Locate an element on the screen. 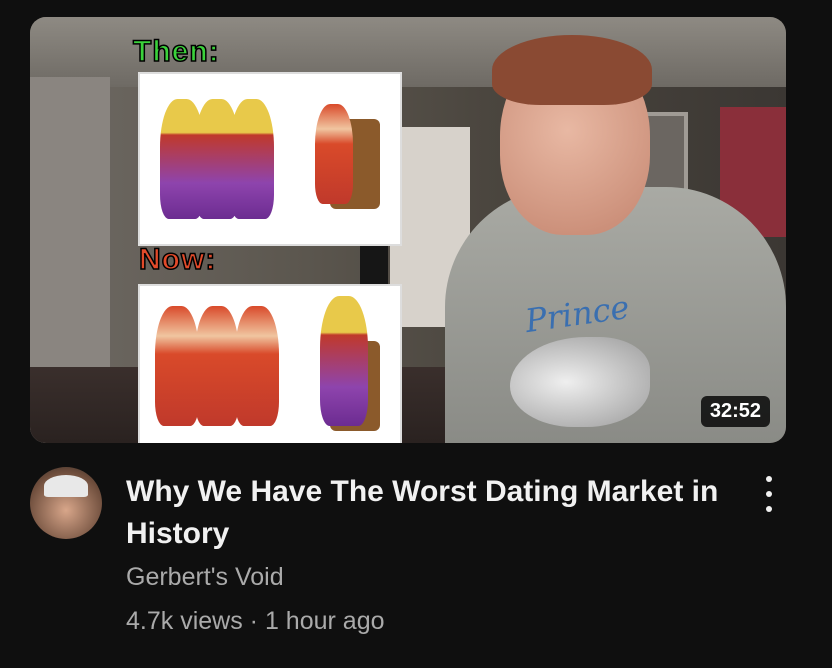 The height and width of the screenshot is (668, 832). more-vert-icon is located at coordinates (769, 494).